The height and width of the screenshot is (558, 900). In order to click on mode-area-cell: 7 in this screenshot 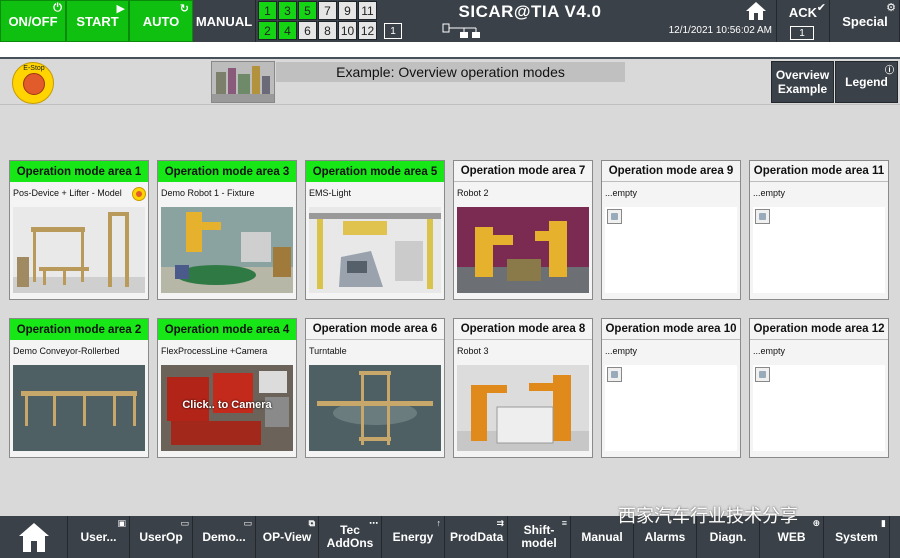, I will do `click(327, 10)`.